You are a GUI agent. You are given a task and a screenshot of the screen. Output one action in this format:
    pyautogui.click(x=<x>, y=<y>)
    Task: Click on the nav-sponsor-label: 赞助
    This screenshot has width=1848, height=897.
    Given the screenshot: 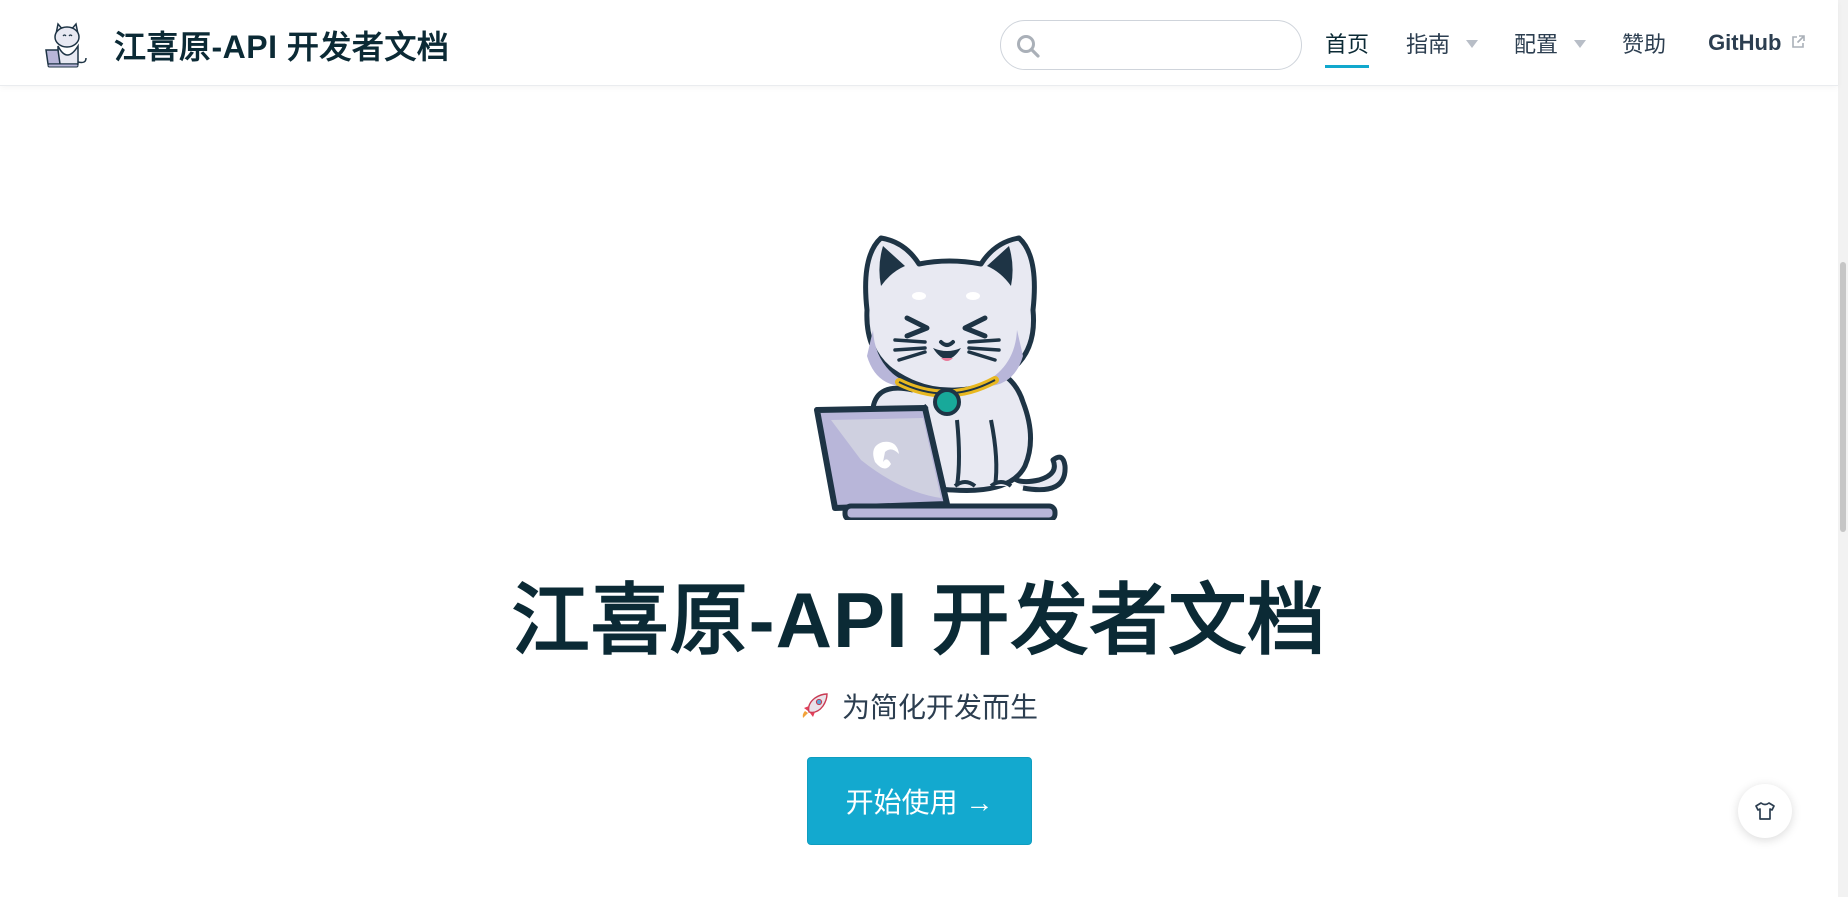 What is the action you would take?
    pyautogui.click(x=1644, y=44)
    